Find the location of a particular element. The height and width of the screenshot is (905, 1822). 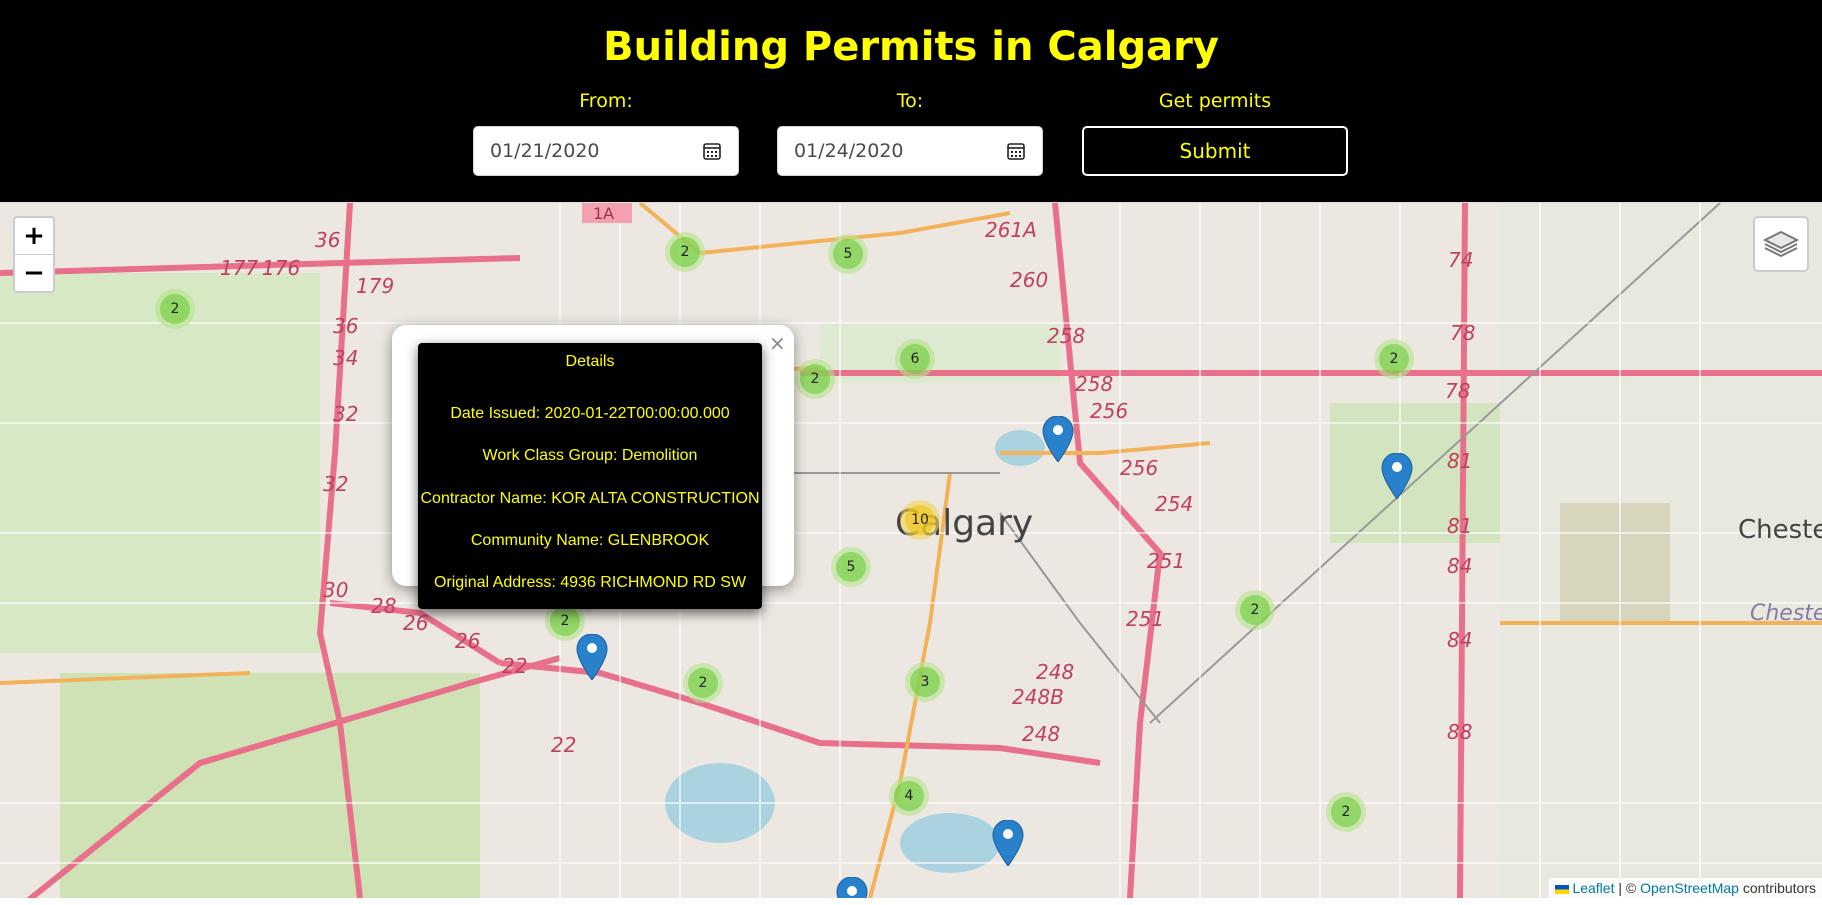

zoom-out-button: − is located at coordinates (34, 273).